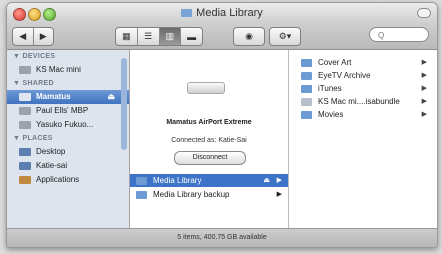  What do you see at coordinates (222, 36) in the screenshot?
I see `toolbar: ◀ ▶ ▦ ☰ ▥ ▬ ◉ ⚙▾ Q` at bounding box center [222, 36].